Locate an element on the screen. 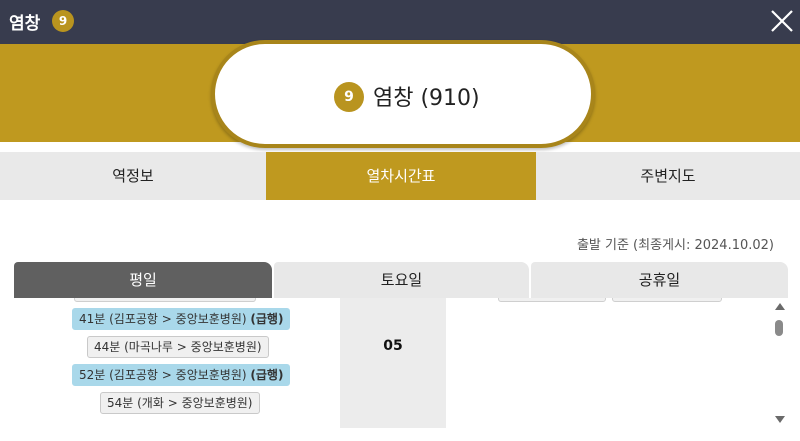 This screenshot has width=800, height=441. day-type-tabs: 평일 토요일 공휴일 is located at coordinates (401, 280).